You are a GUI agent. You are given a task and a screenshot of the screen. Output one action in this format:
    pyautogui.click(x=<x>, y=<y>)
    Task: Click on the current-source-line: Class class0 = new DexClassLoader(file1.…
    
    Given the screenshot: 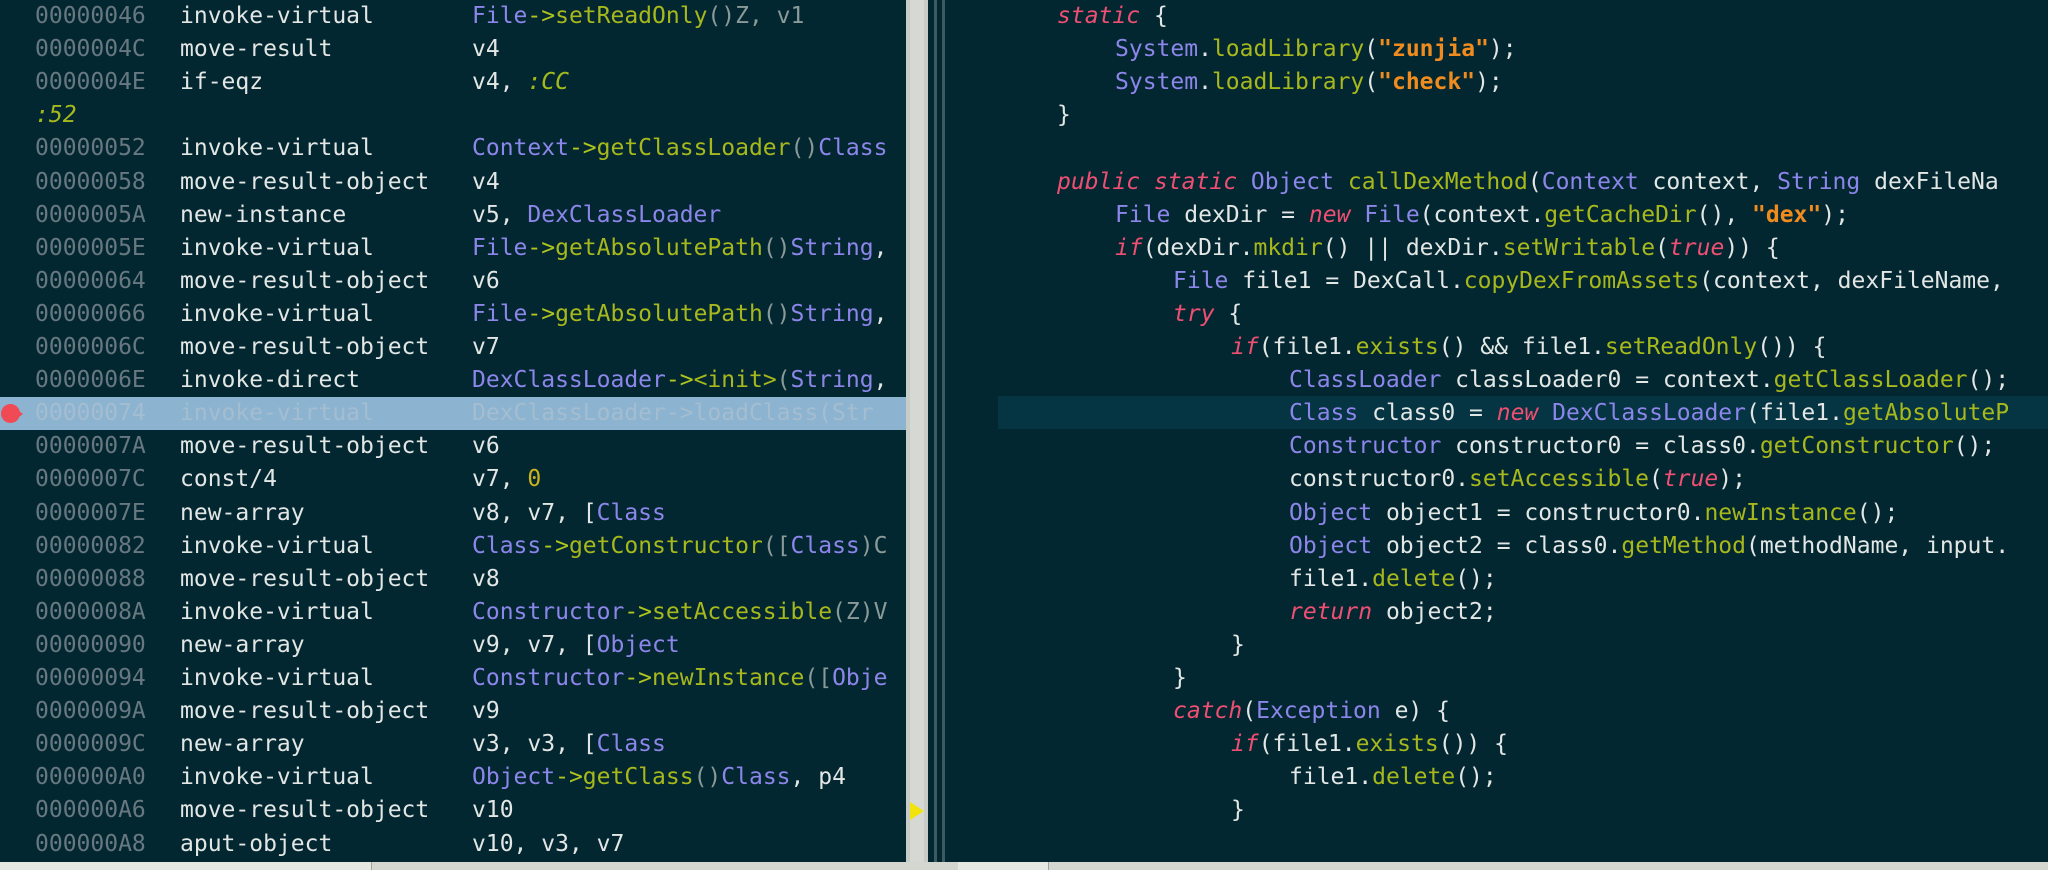 What is the action you would take?
    pyautogui.click(x=1649, y=413)
    